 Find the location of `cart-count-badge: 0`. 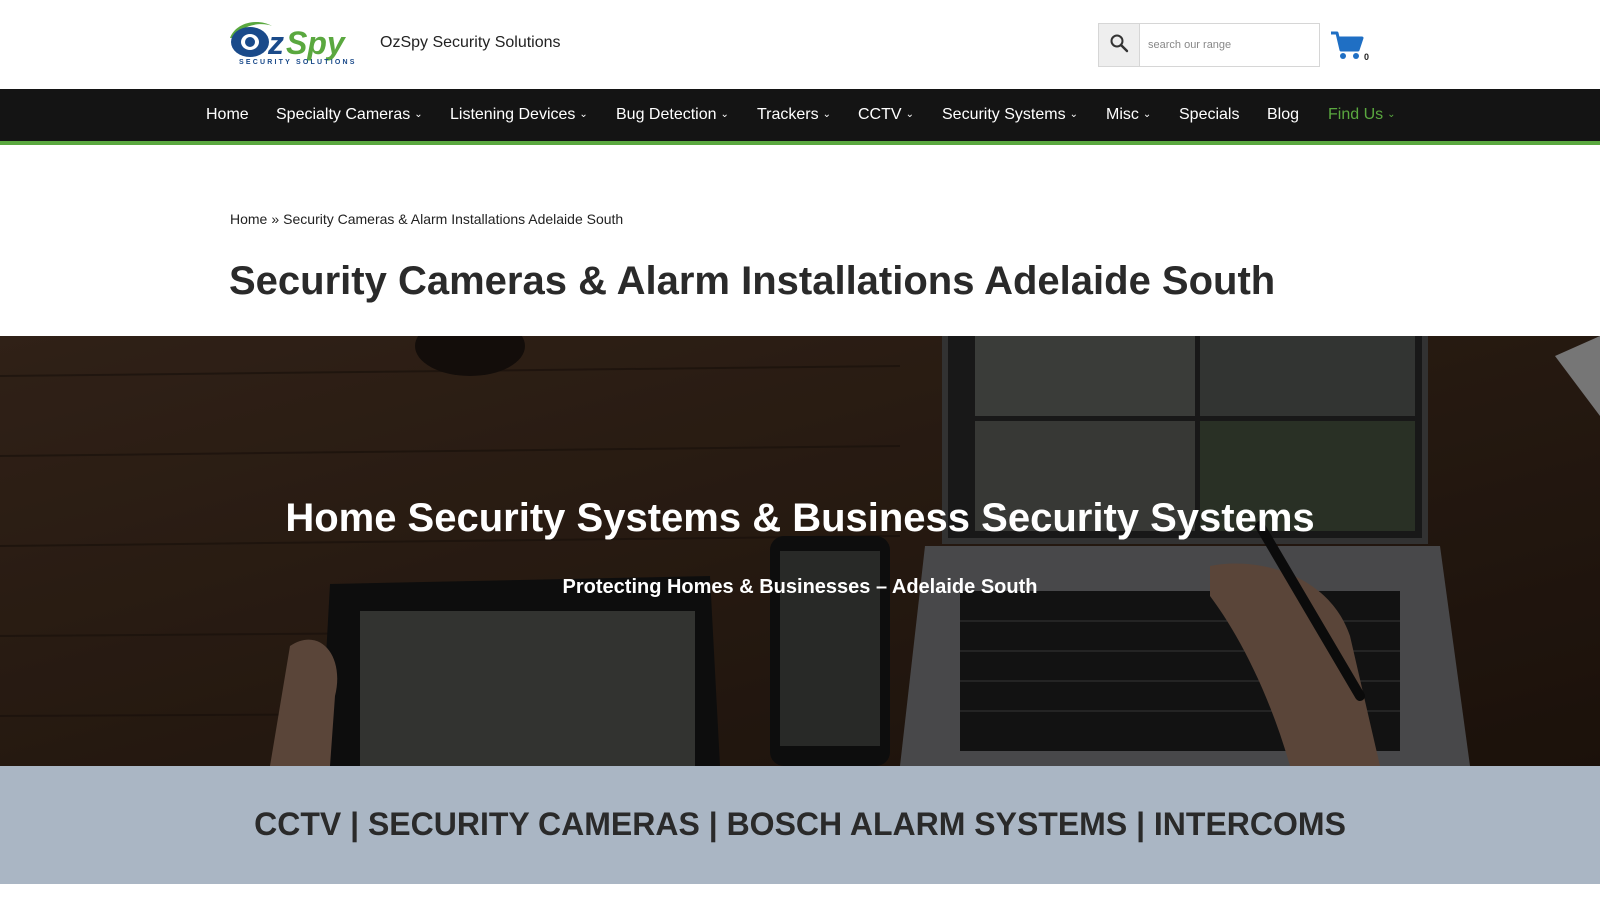

cart-count-badge: 0 is located at coordinates (1367, 57).